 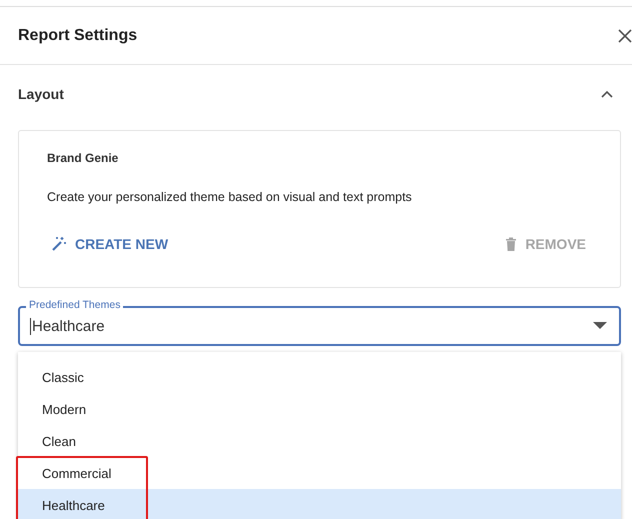 I want to click on caret-icon, so click(x=600, y=326).